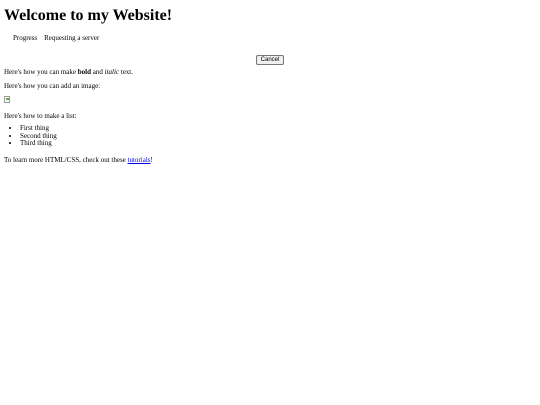  What do you see at coordinates (270, 60) in the screenshot?
I see `cancel-button: Cancel` at bounding box center [270, 60].